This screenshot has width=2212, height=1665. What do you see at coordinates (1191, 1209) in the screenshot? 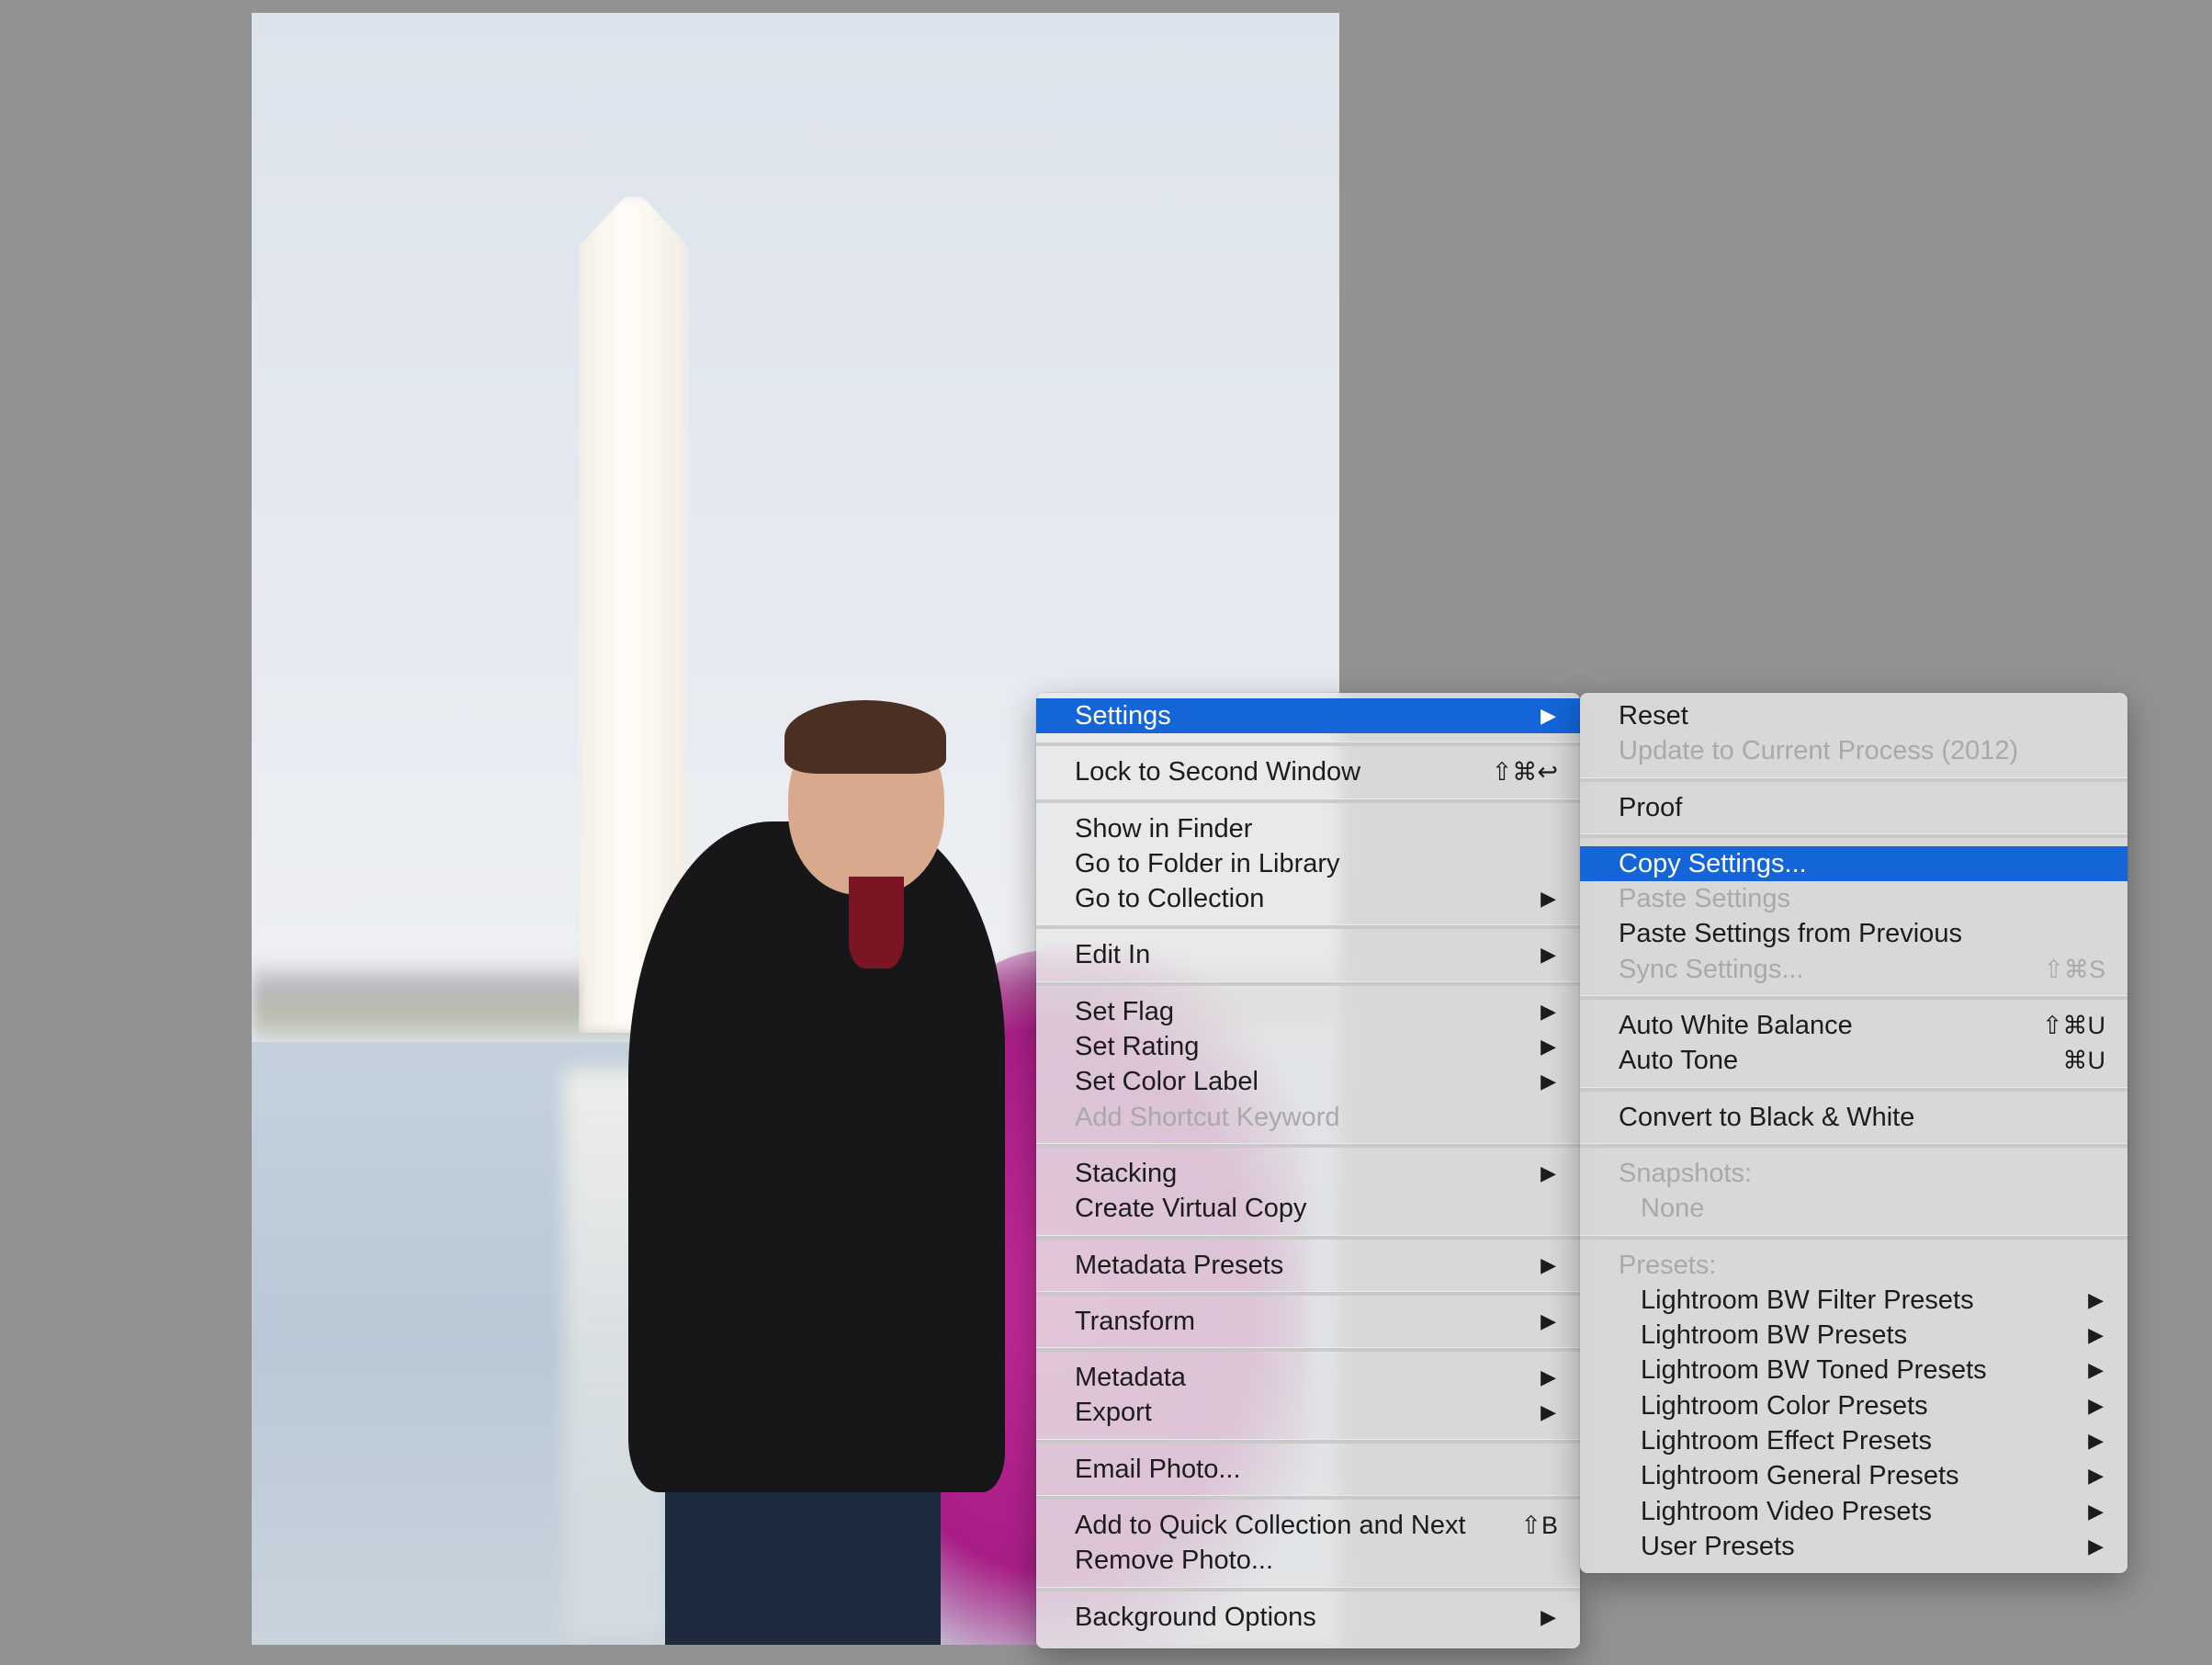
I see `menu-item-label: Create Virtual Copy` at bounding box center [1191, 1209].